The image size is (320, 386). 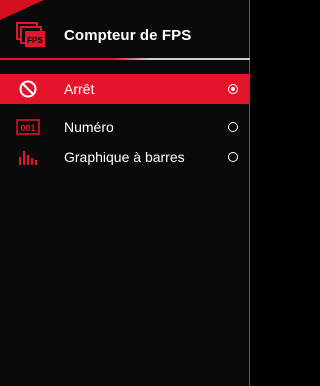 I want to click on option-label: Graphique à barres, so click(x=124, y=157).